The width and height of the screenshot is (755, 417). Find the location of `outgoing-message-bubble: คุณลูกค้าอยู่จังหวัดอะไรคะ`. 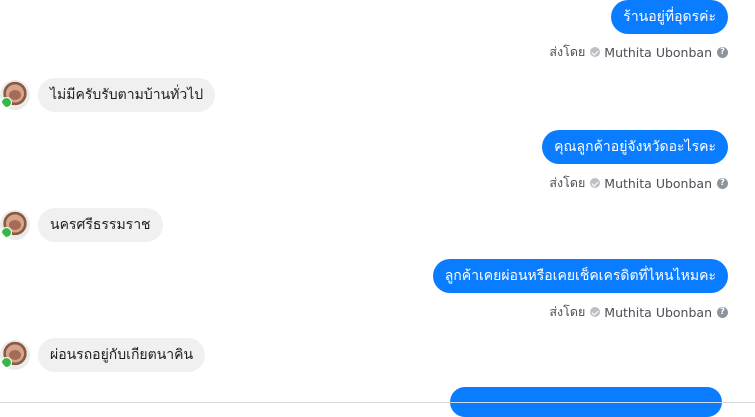

outgoing-message-bubble: คุณลูกค้าอยู่จังหวัดอะไรคะ is located at coordinates (635, 147).